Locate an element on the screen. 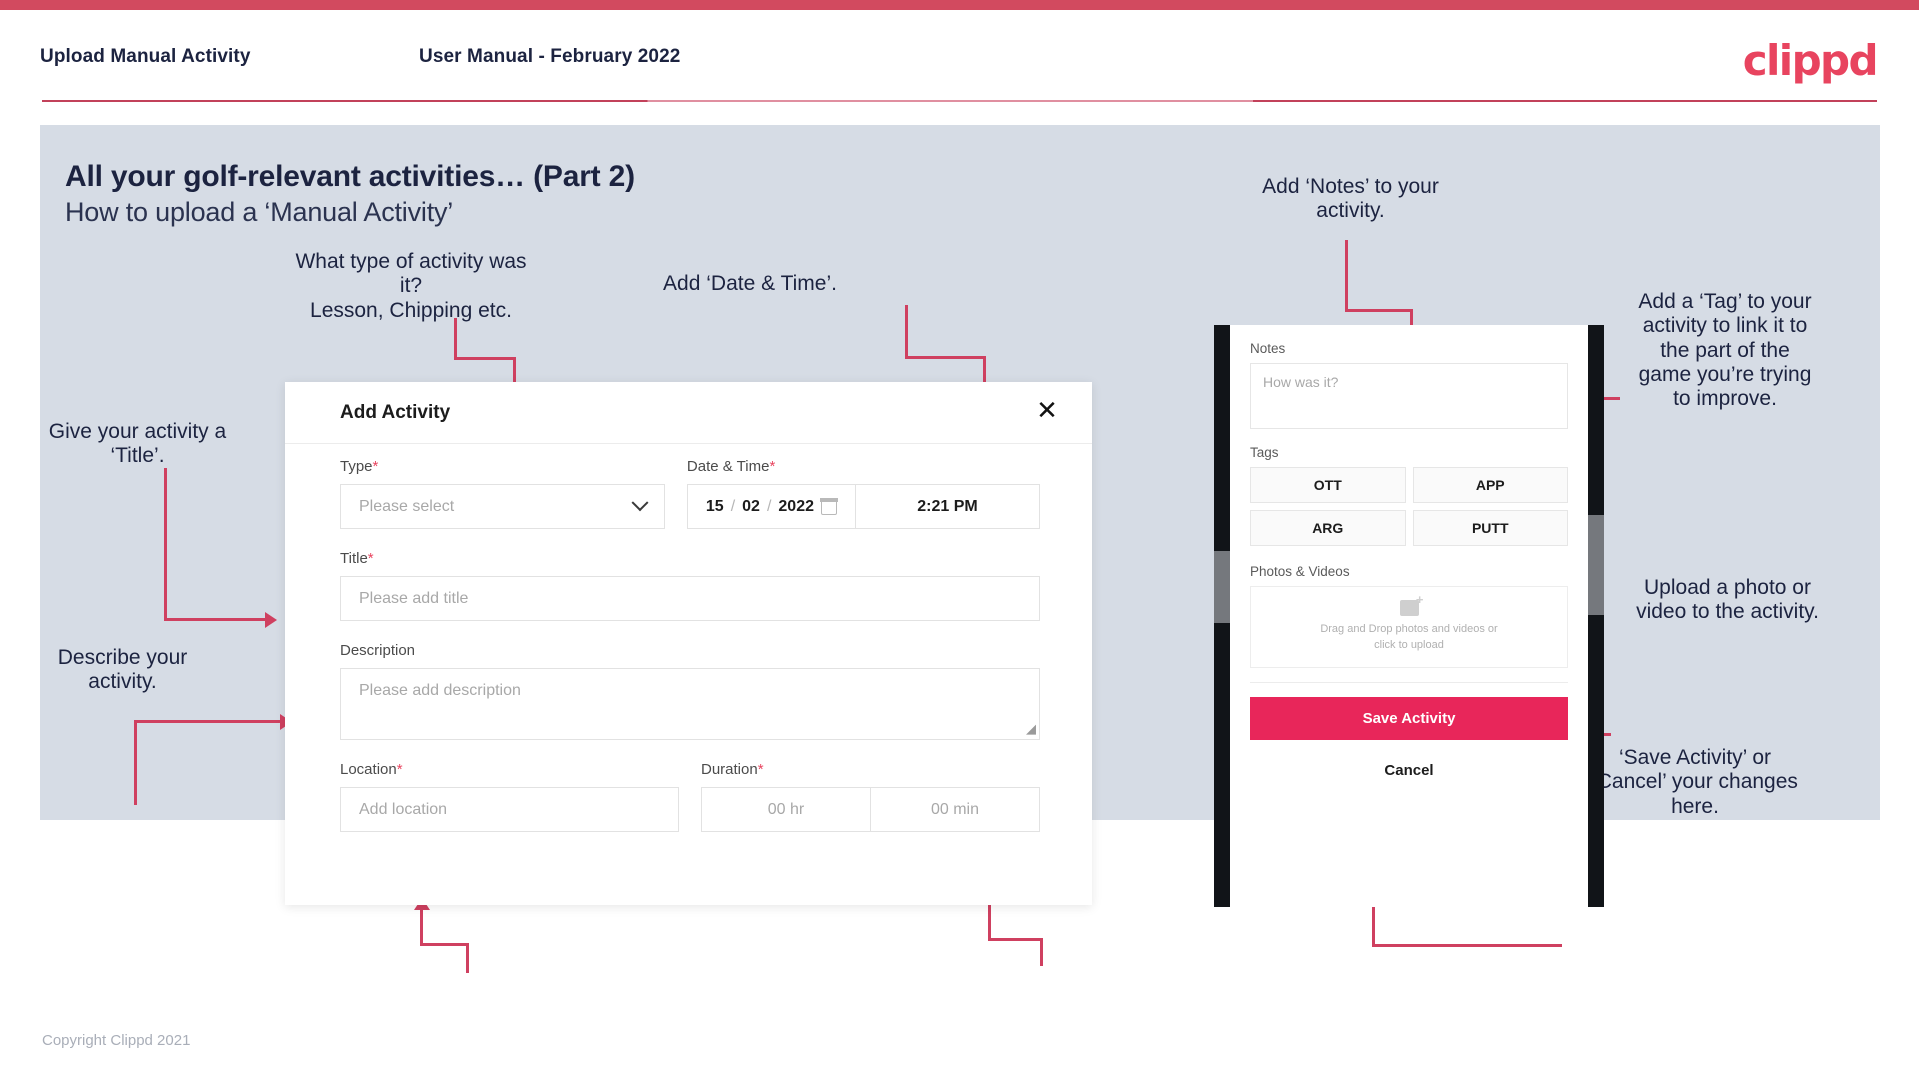  label-datetime: Date & Time* is located at coordinates (731, 466).